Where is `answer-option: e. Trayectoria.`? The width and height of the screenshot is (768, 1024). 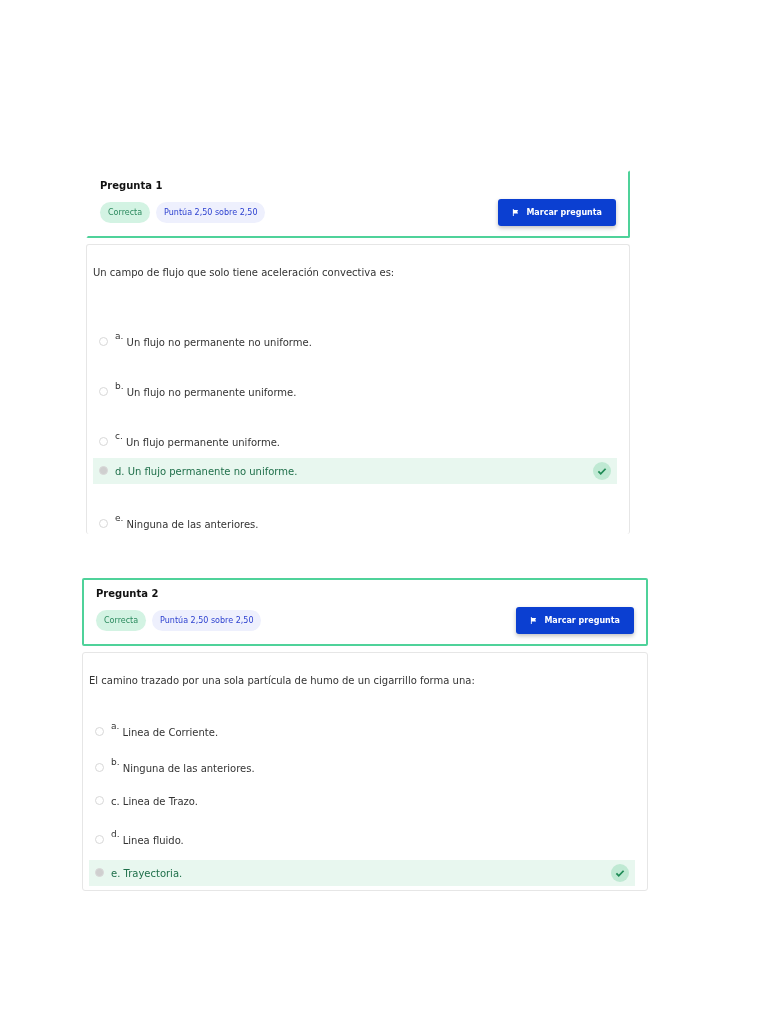
answer-option: e. Trayectoria. is located at coordinates (357, 873).